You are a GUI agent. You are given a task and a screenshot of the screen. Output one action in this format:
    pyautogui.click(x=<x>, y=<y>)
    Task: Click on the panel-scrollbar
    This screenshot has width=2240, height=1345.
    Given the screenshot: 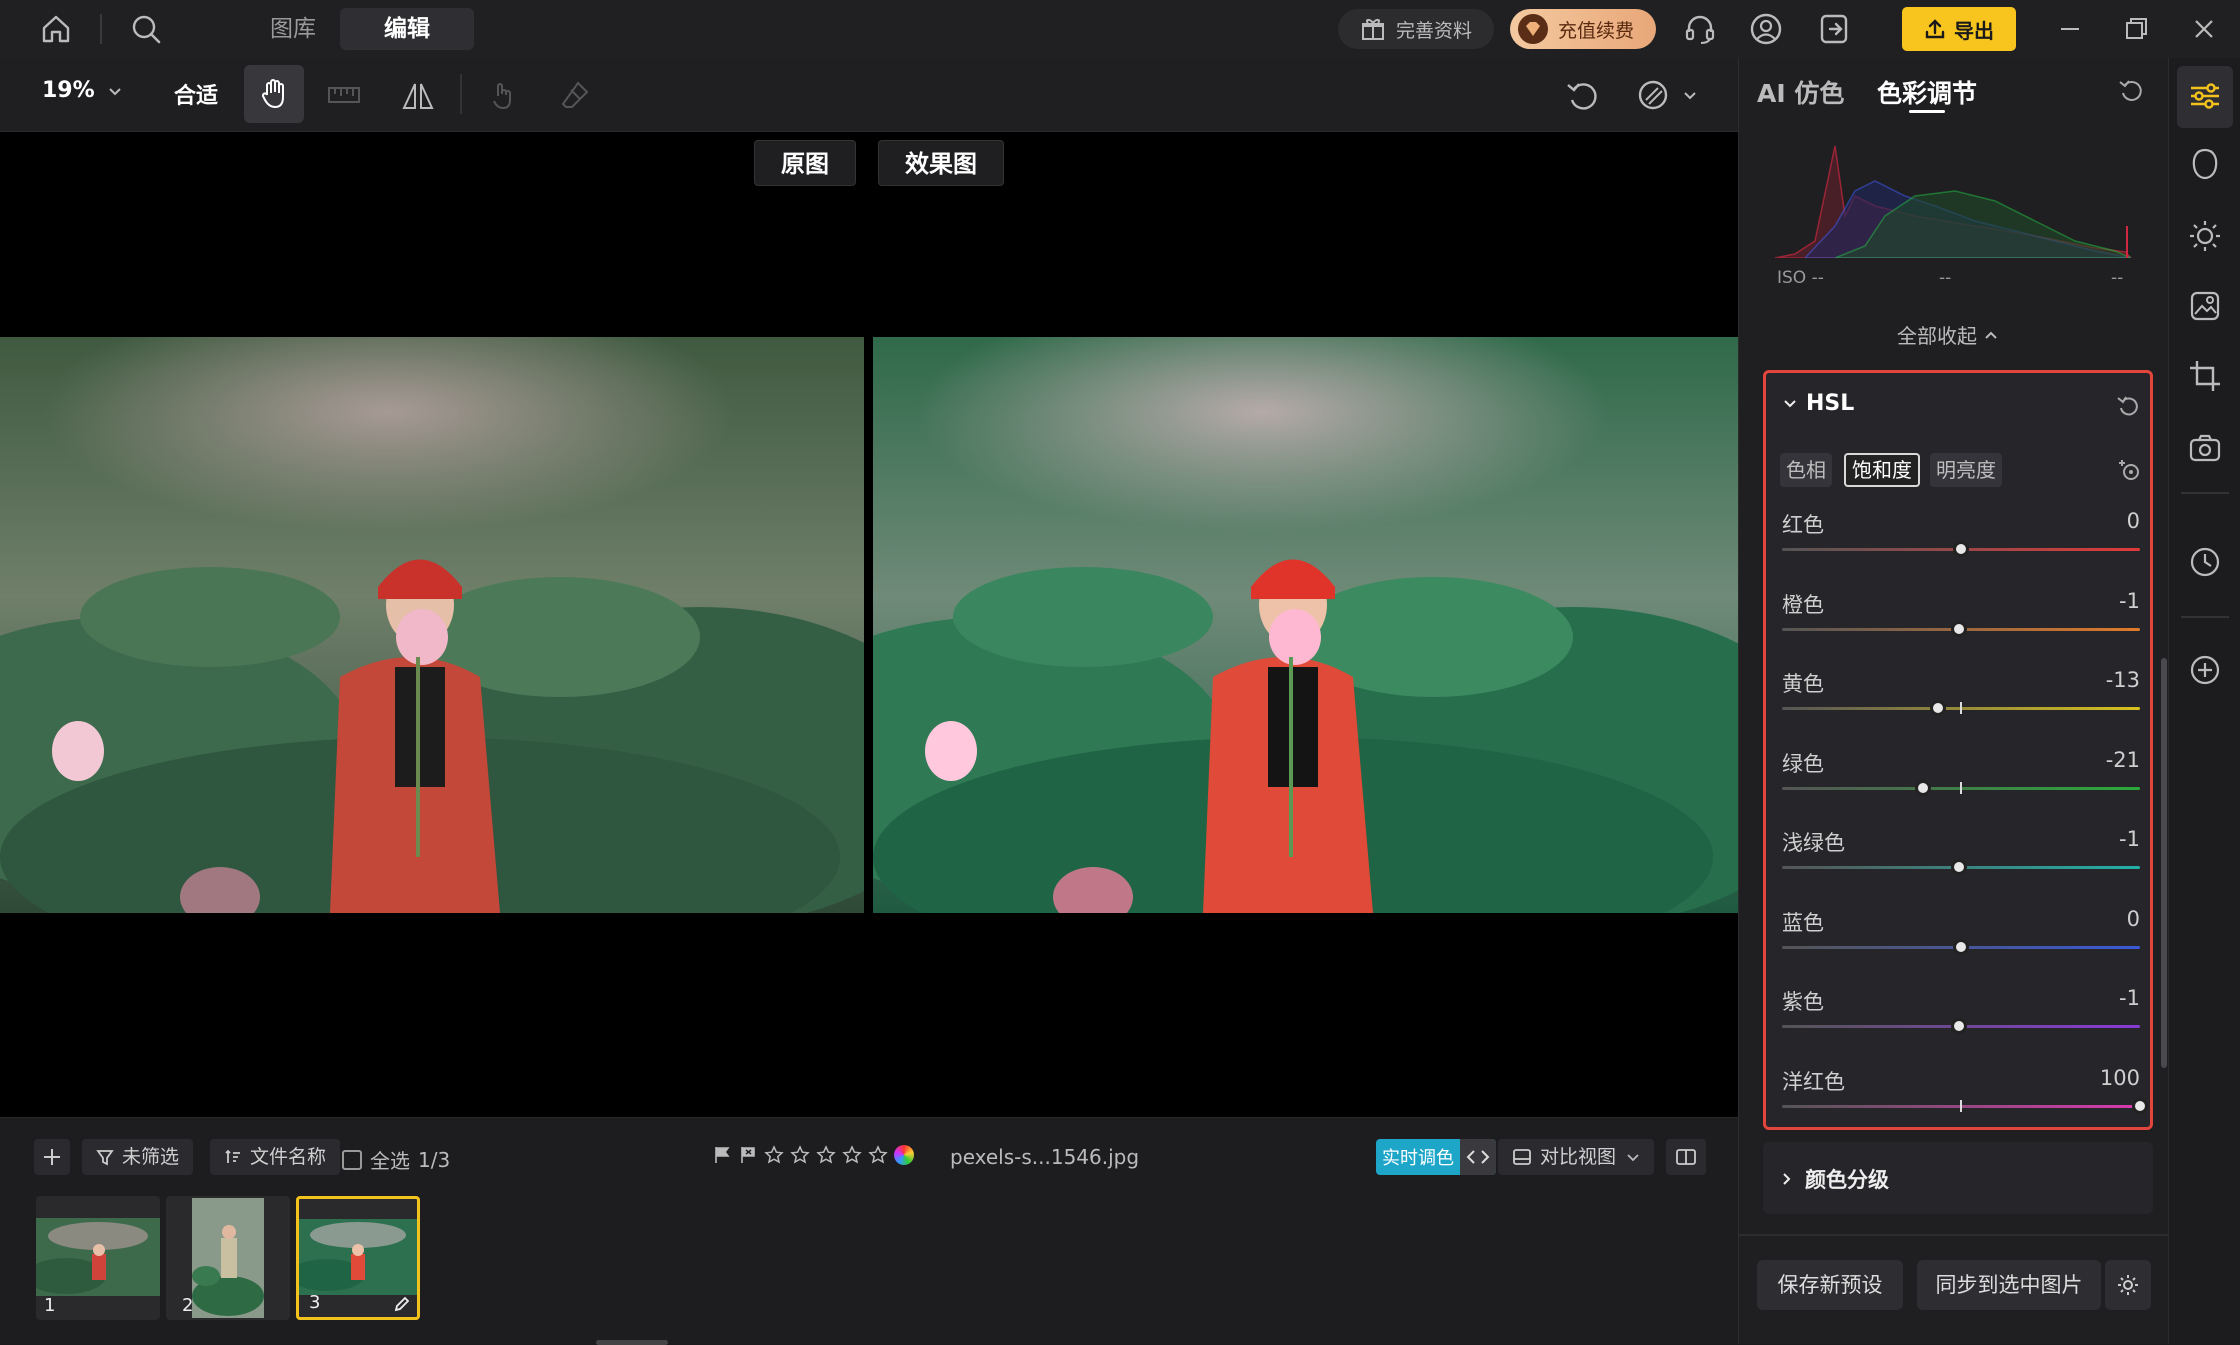 What is the action you would take?
    pyautogui.click(x=2164, y=863)
    